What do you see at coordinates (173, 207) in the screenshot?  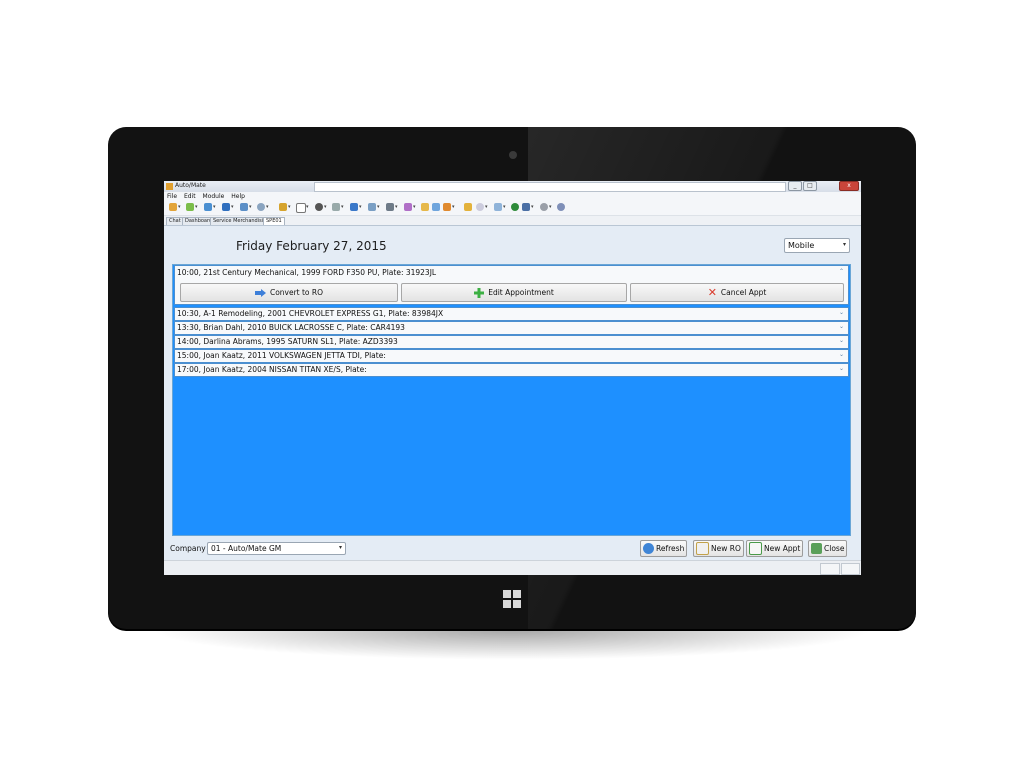 I see `toolbar-person-icon` at bounding box center [173, 207].